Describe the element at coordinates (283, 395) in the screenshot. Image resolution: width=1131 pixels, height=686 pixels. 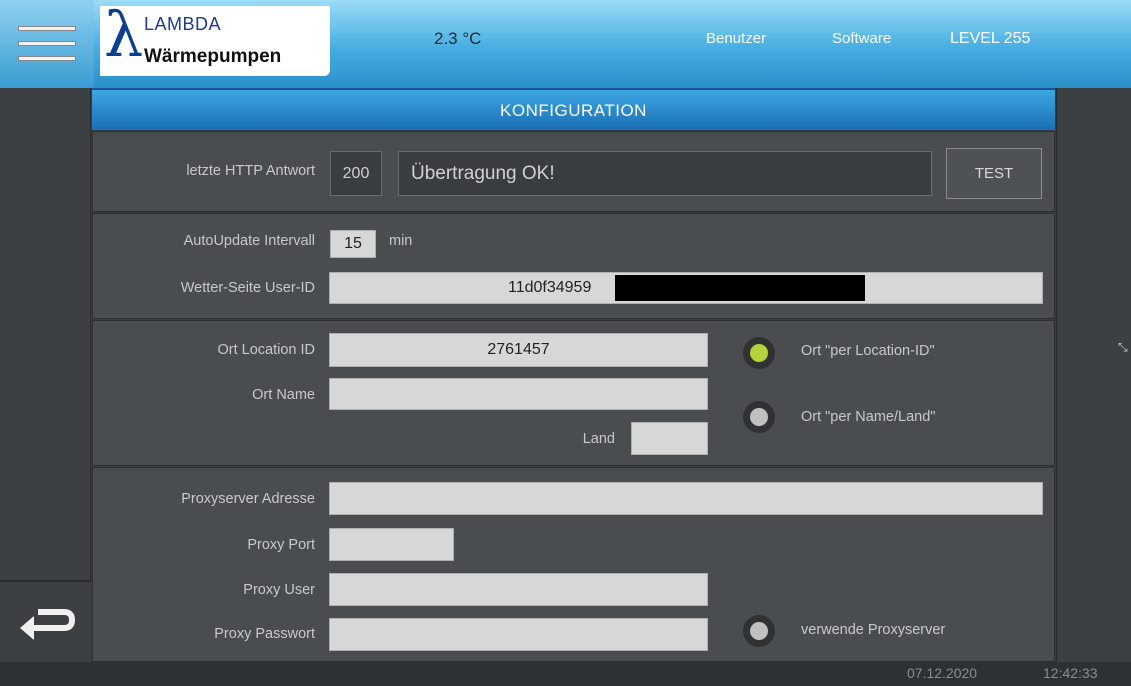
I see `location-name-label: Ort Name` at that location.